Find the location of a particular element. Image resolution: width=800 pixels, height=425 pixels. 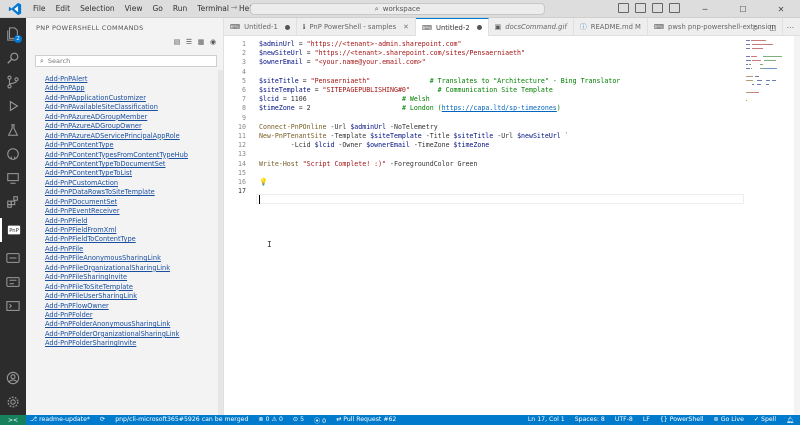

command-link: Add-PnPAzureADGroupMember is located at coordinates (132, 117).